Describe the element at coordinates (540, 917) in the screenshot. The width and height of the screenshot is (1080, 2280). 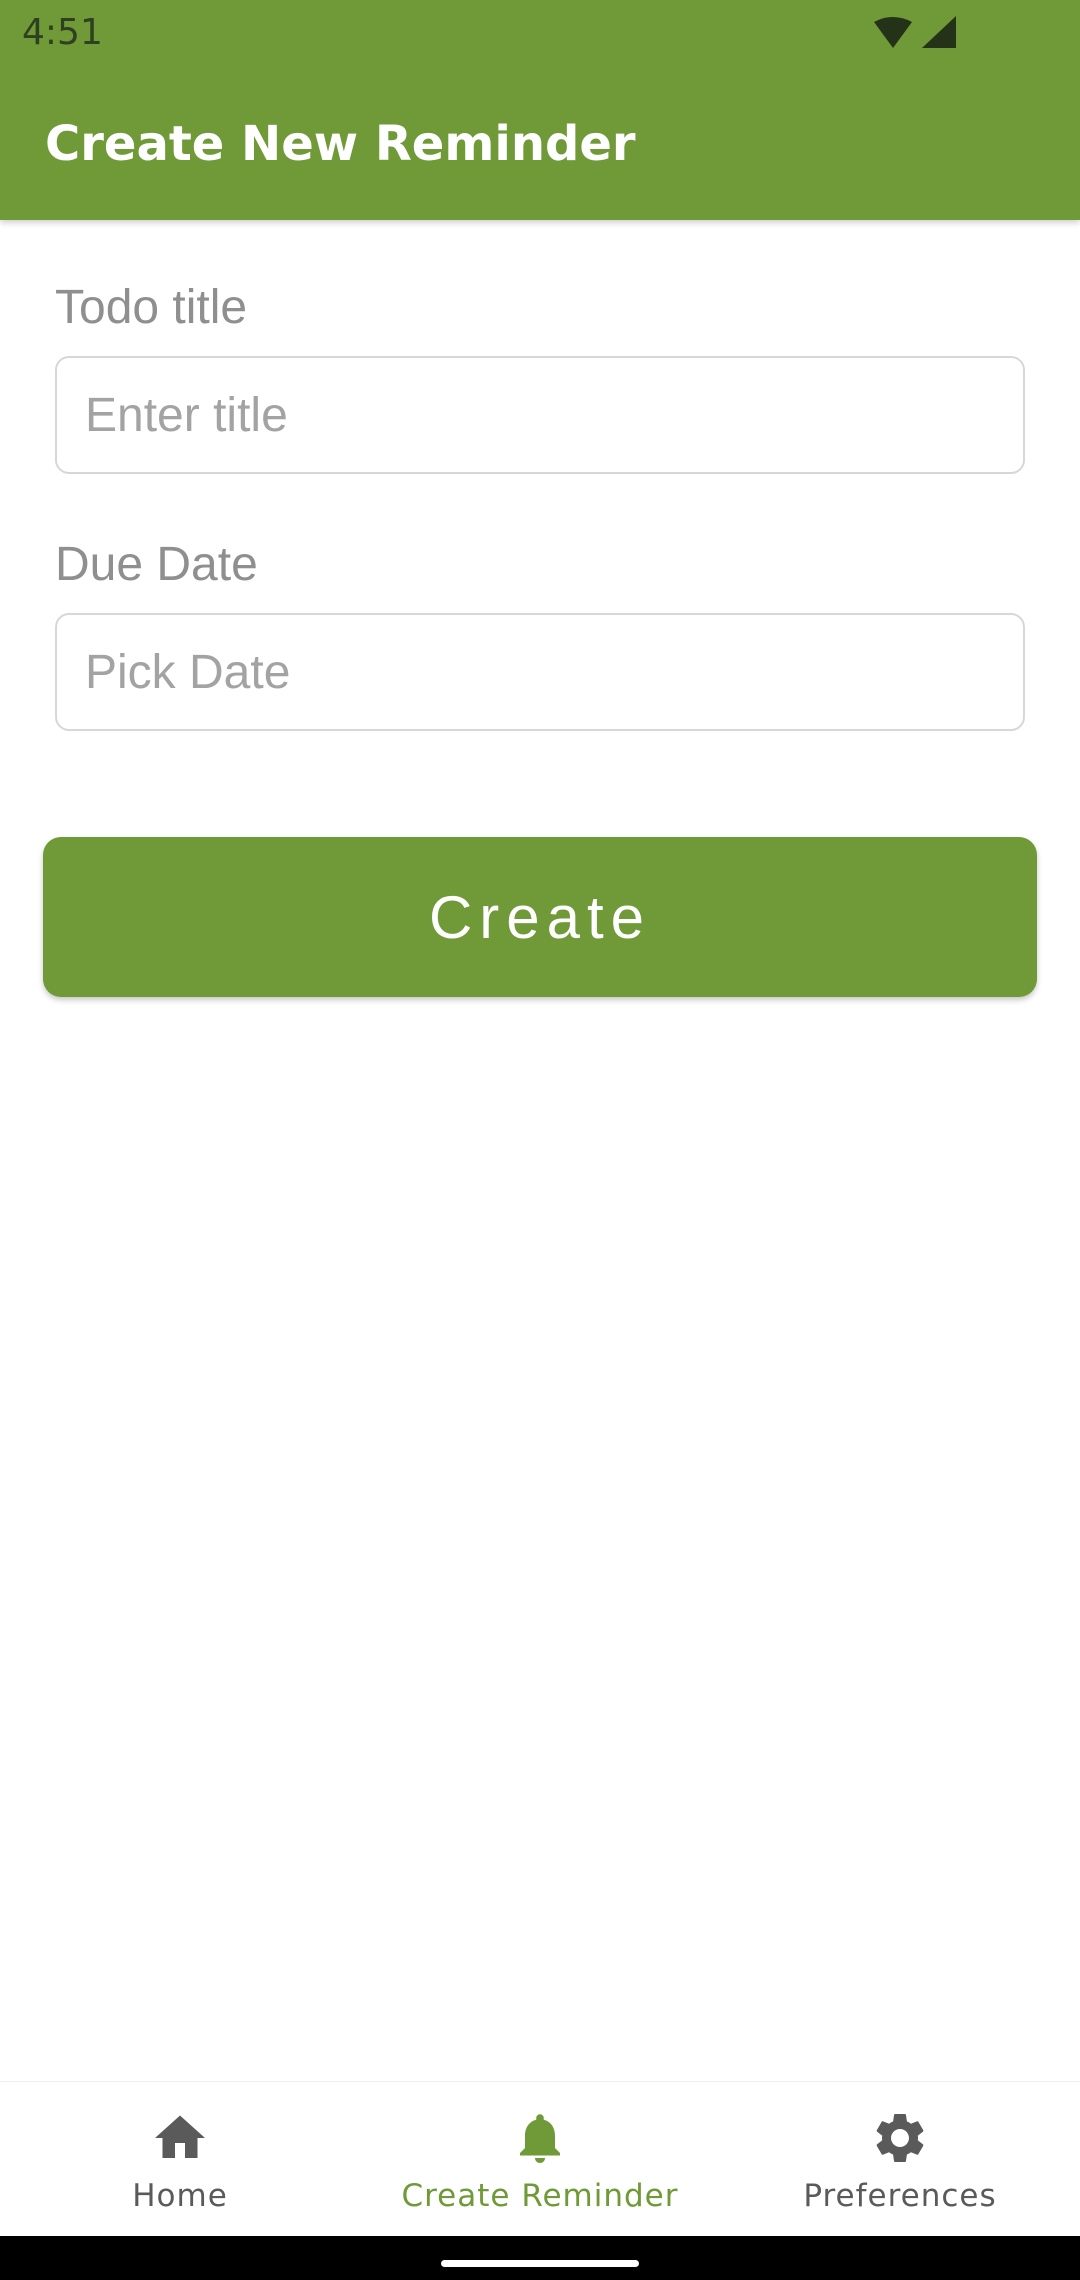
I see `create-button: Create` at that location.